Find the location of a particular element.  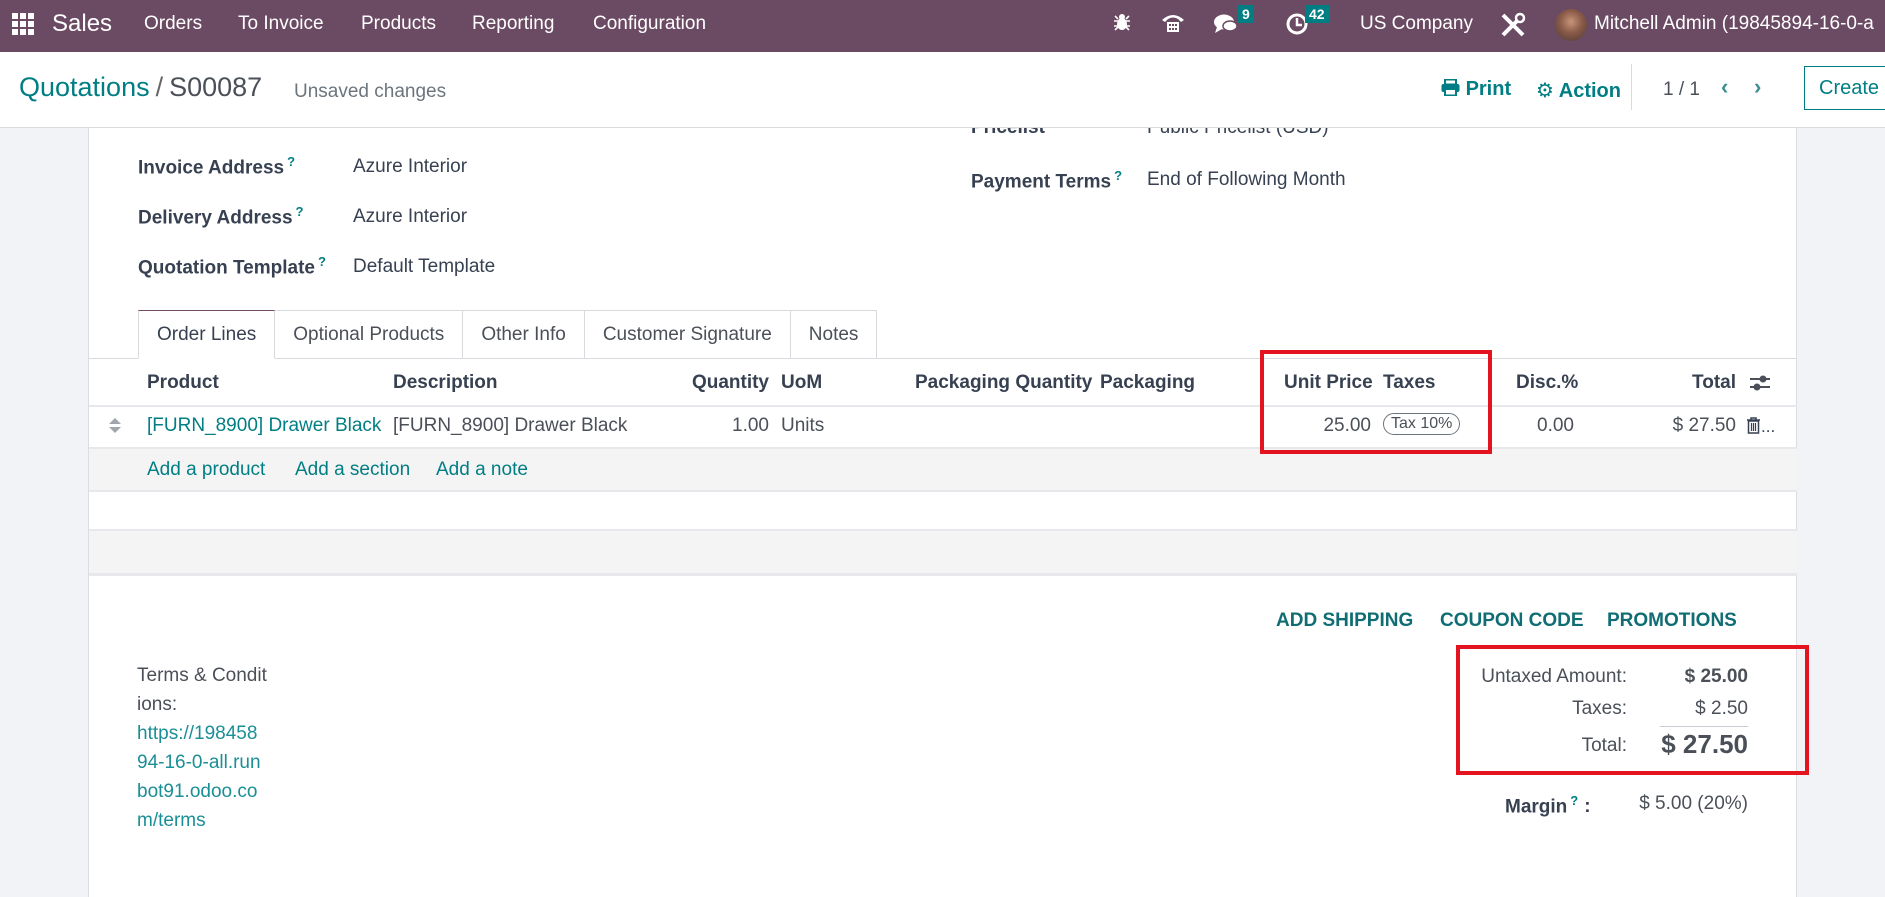

coupon-code-button: COUPON CODE is located at coordinates (1512, 621).